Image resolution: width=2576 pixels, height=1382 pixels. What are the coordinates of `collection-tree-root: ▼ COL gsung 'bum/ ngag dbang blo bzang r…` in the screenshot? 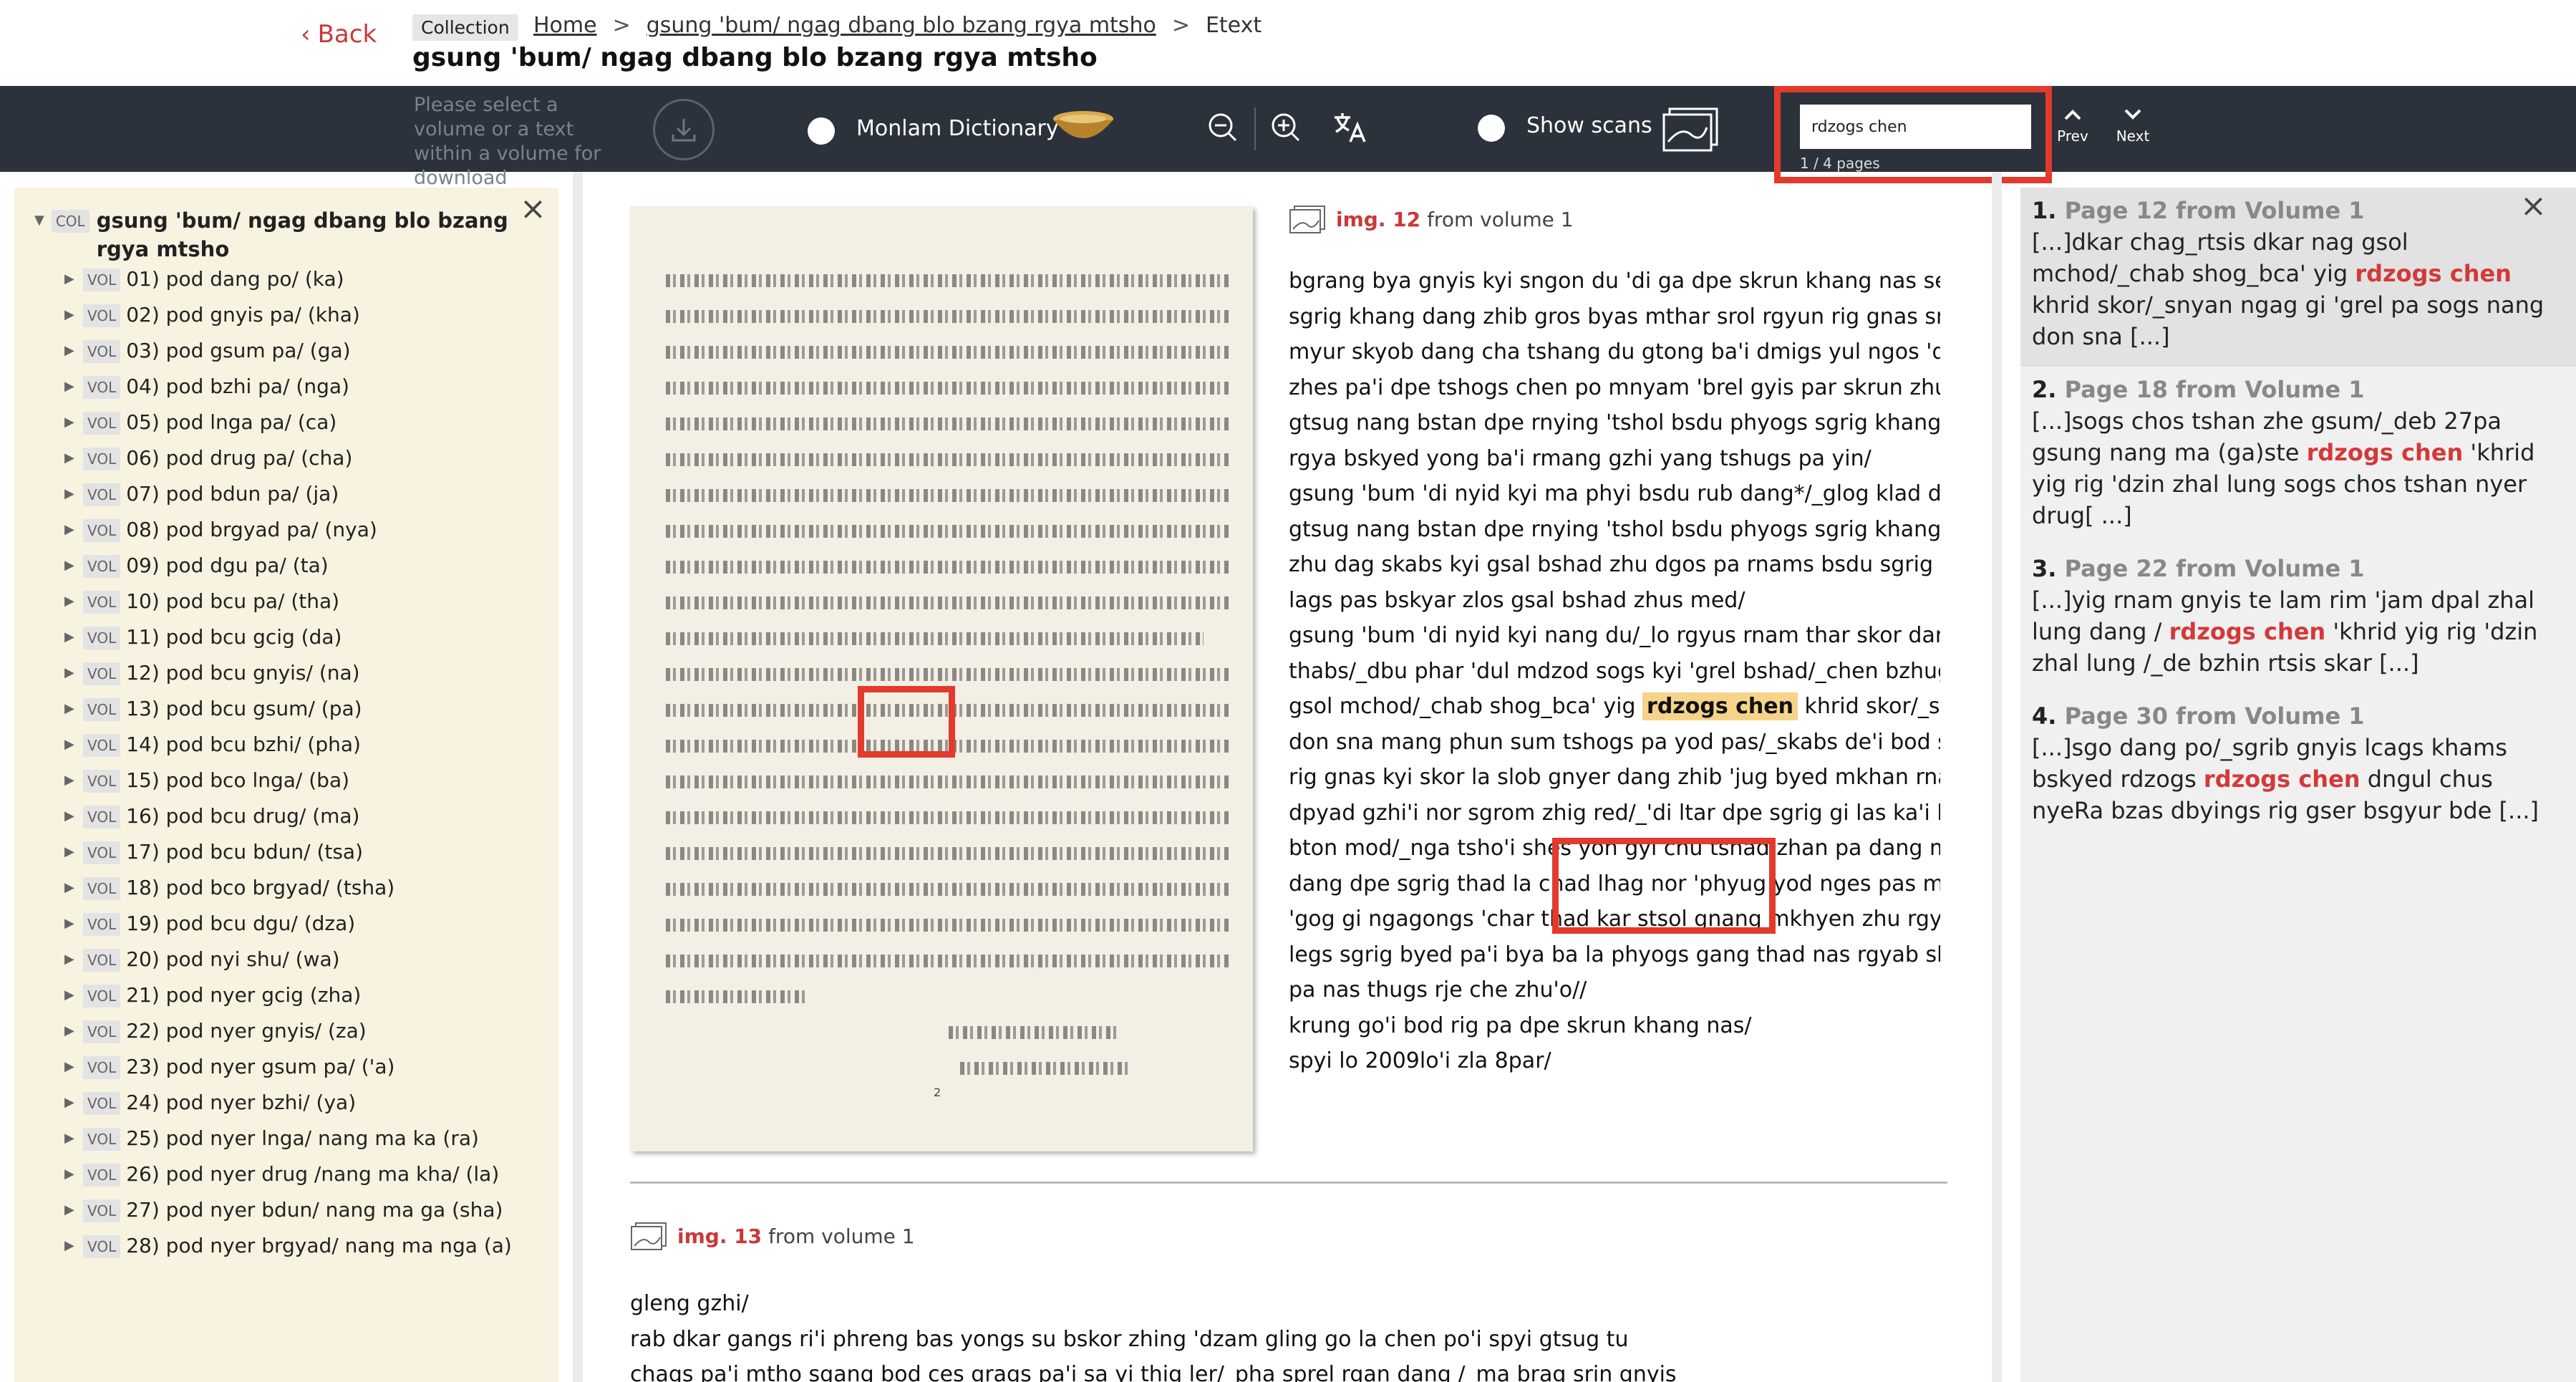 It's located at (285, 235).